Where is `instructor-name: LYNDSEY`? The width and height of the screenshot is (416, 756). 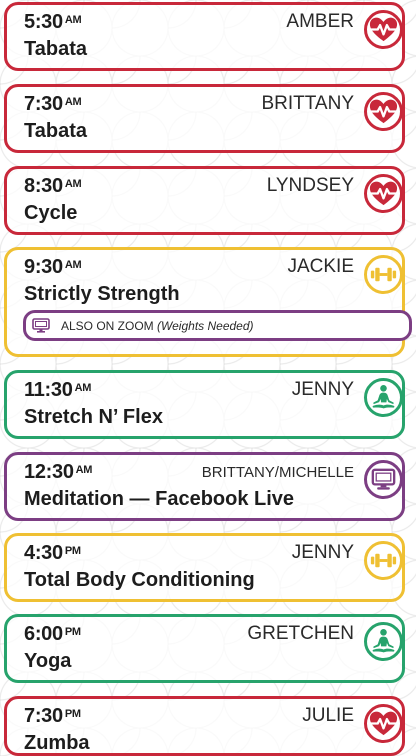
instructor-name: LYNDSEY is located at coordinates (310, 185).